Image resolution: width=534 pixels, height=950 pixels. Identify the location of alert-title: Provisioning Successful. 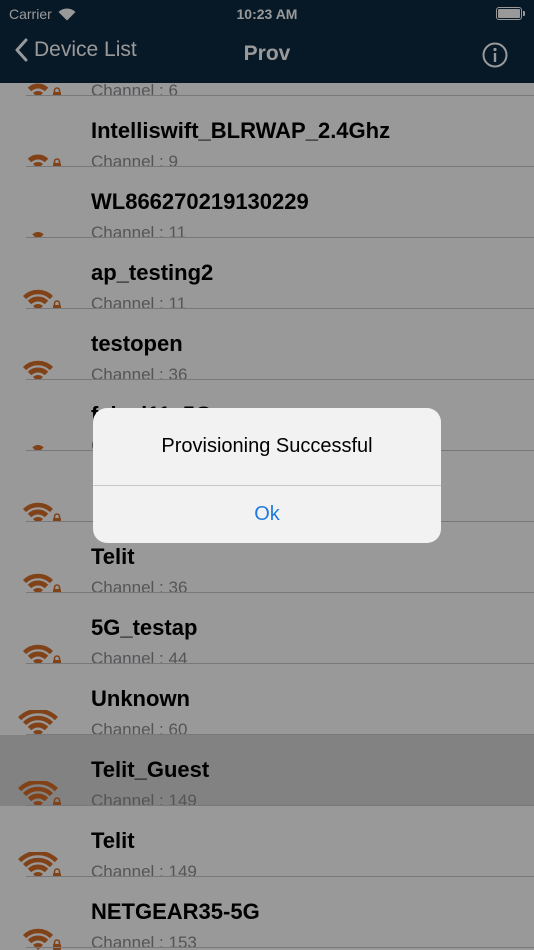
(267, 446).